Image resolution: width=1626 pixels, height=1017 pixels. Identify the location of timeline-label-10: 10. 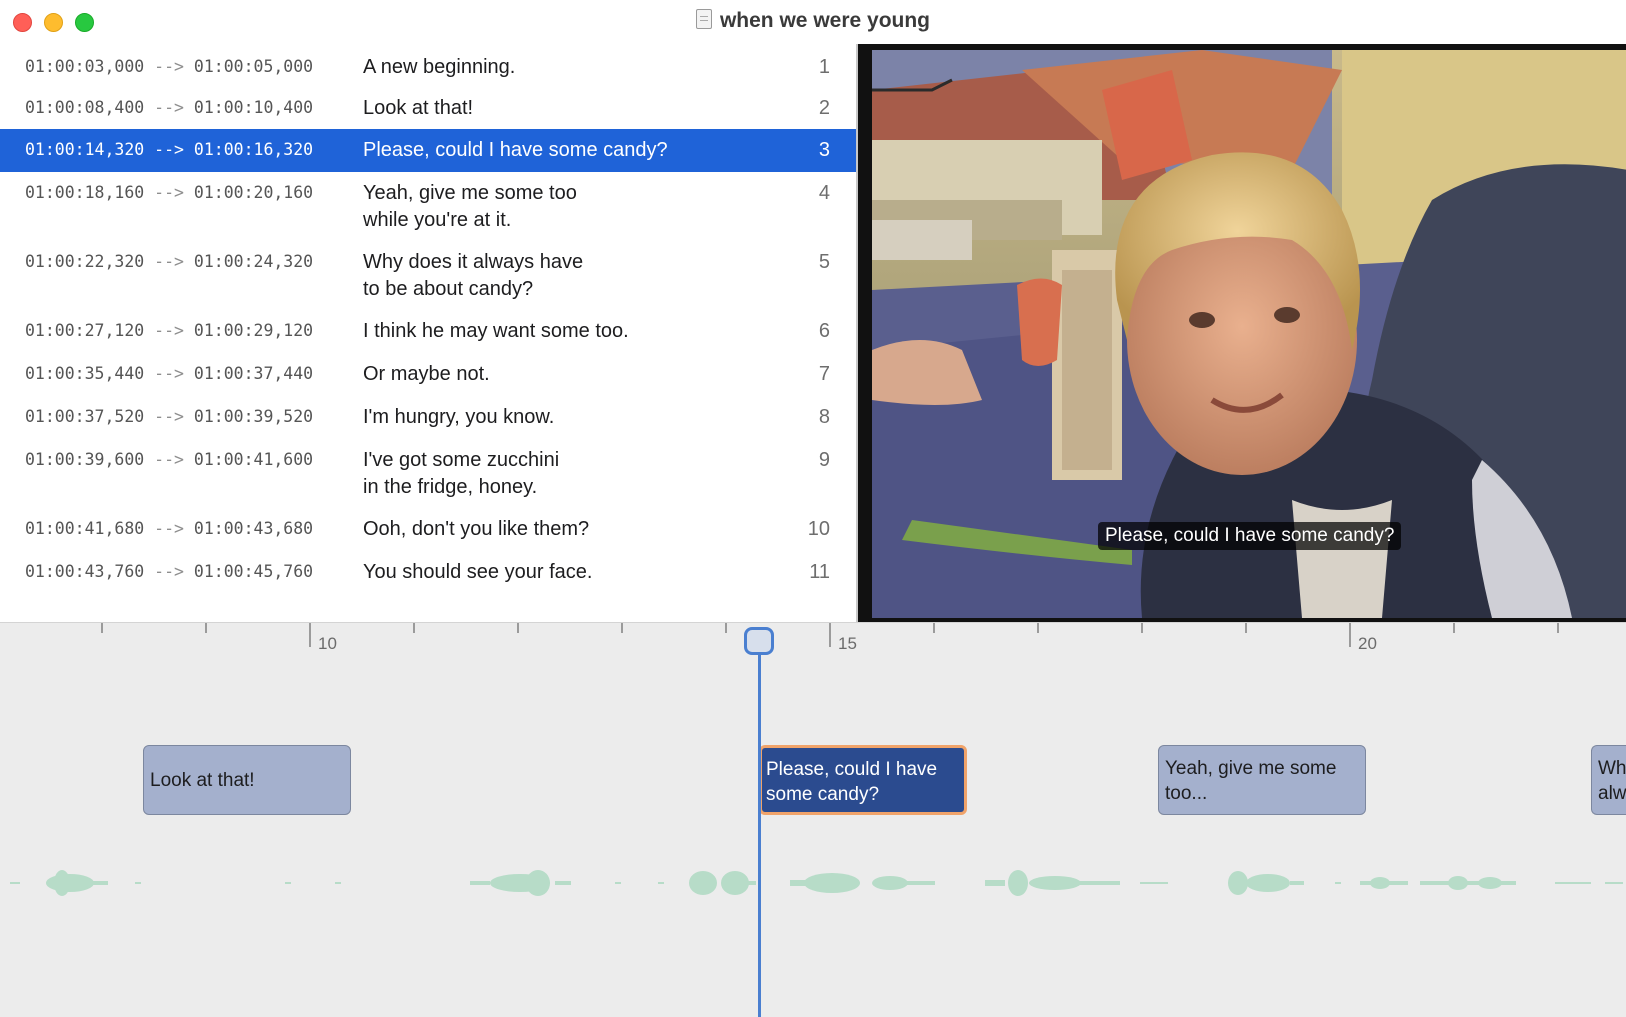
(327, 643).